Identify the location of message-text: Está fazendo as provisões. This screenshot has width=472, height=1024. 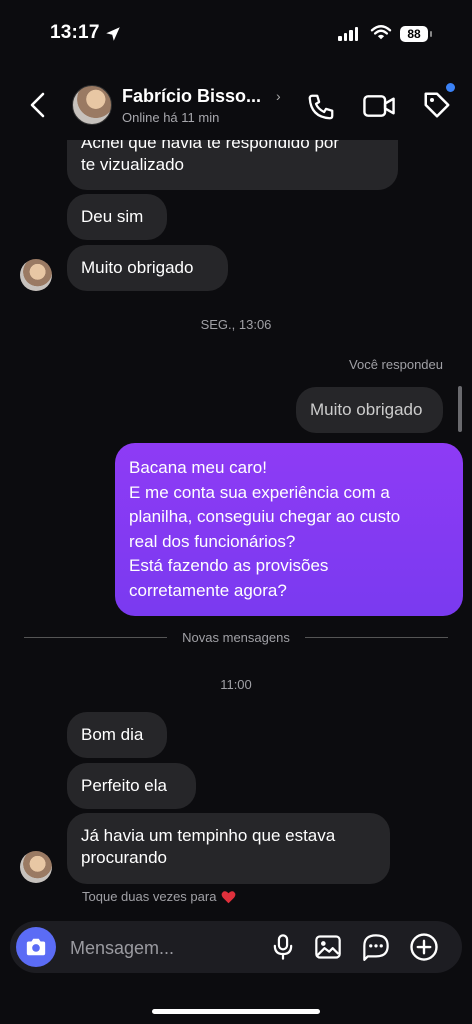
(229, 565).